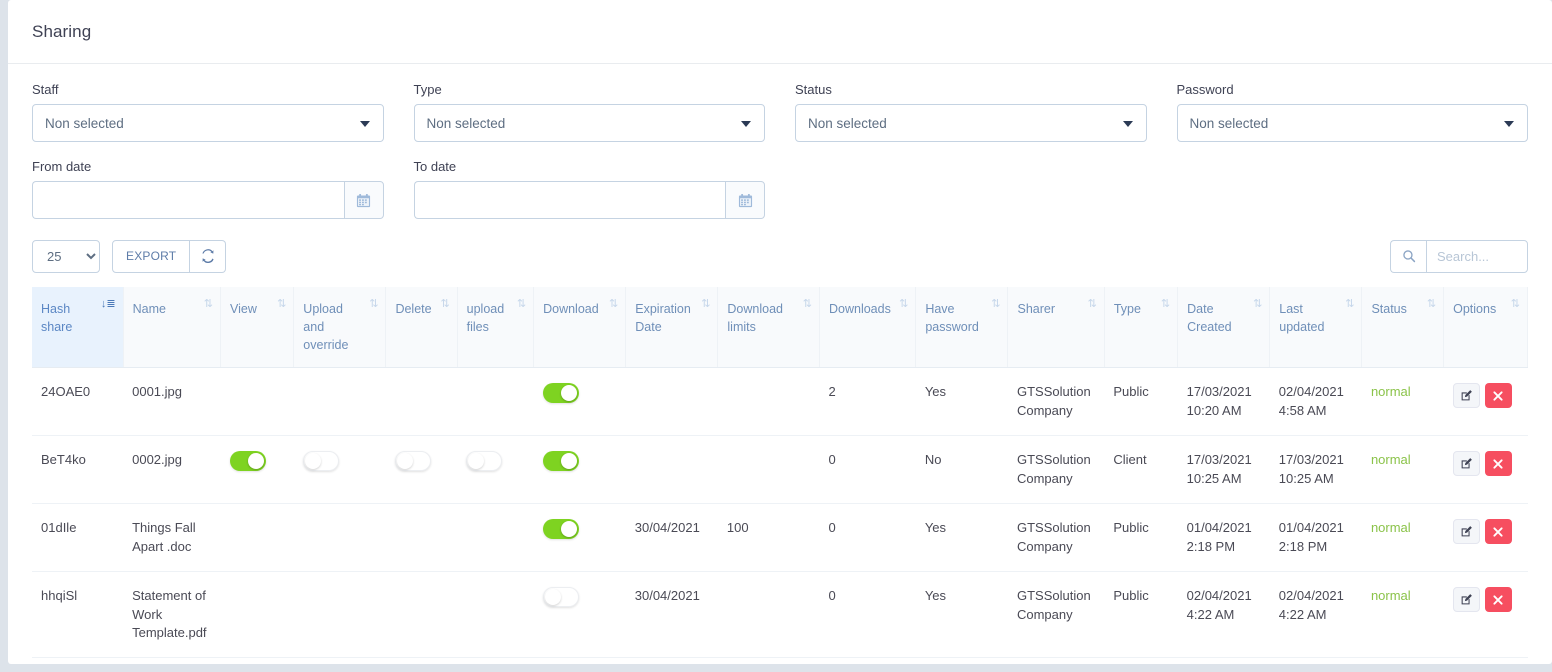  I want to click on column-header-label: Hash share, so click(57, 318).